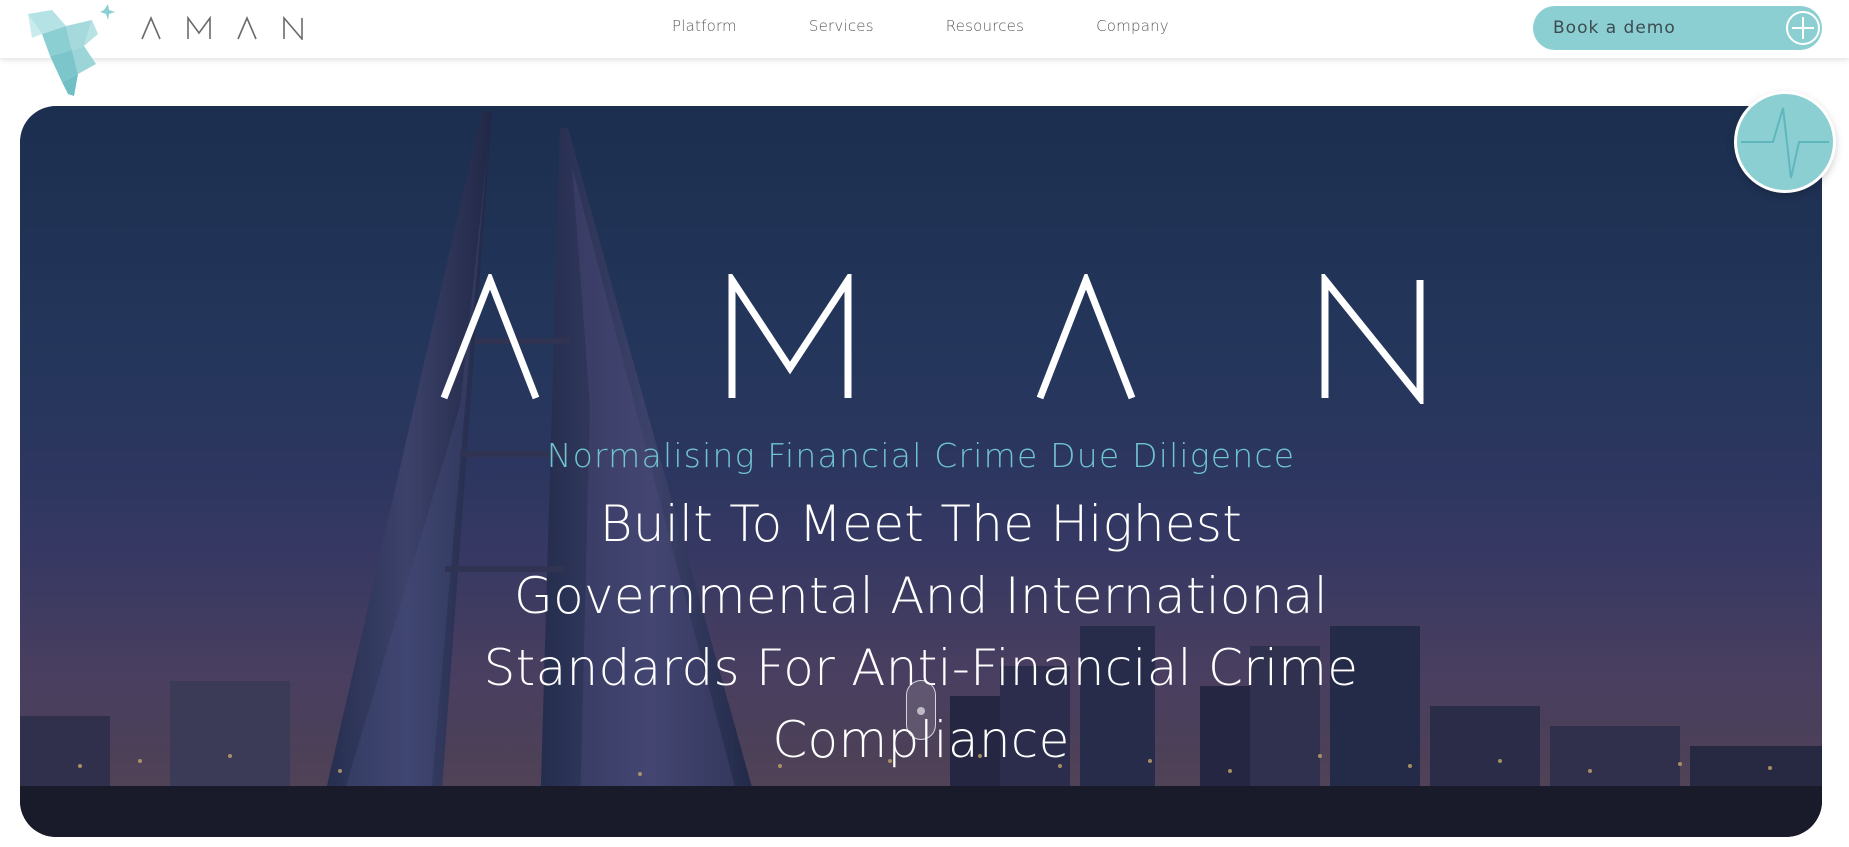 This screenshot has height=847, width=1849. What do you see at coordinates (985, 29) in the screenshot?
I see `nav-resources: Resources` at bounding box center [985, 29].